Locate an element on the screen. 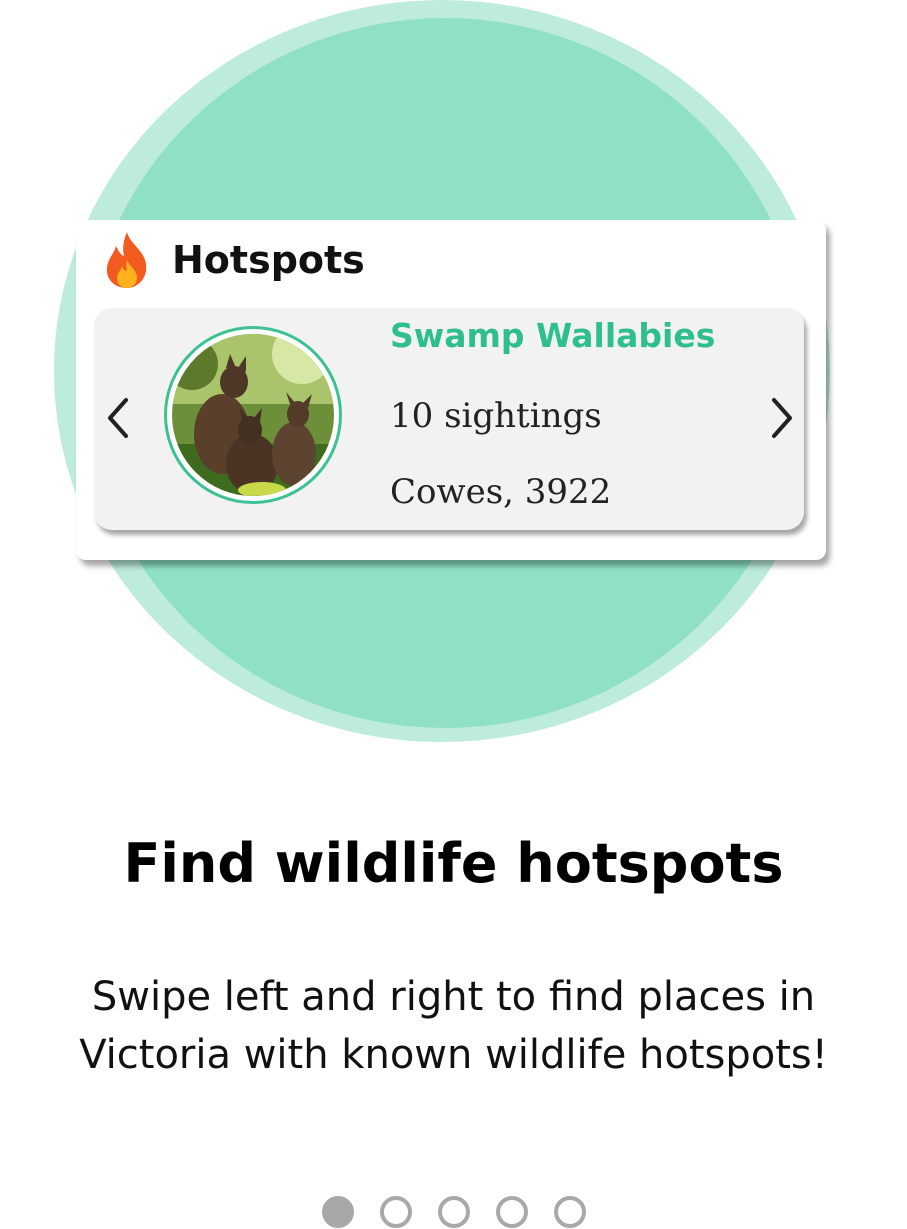 The width and height of the screenshot is (907, 1229). page-indicator is located at coordinates (453, 1212).